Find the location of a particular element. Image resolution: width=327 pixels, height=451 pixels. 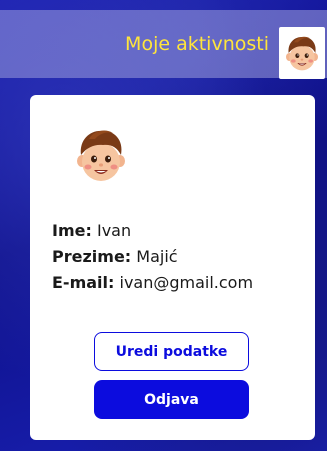

page-title: Moje aktivnosti is located at coordinates (197, 44).